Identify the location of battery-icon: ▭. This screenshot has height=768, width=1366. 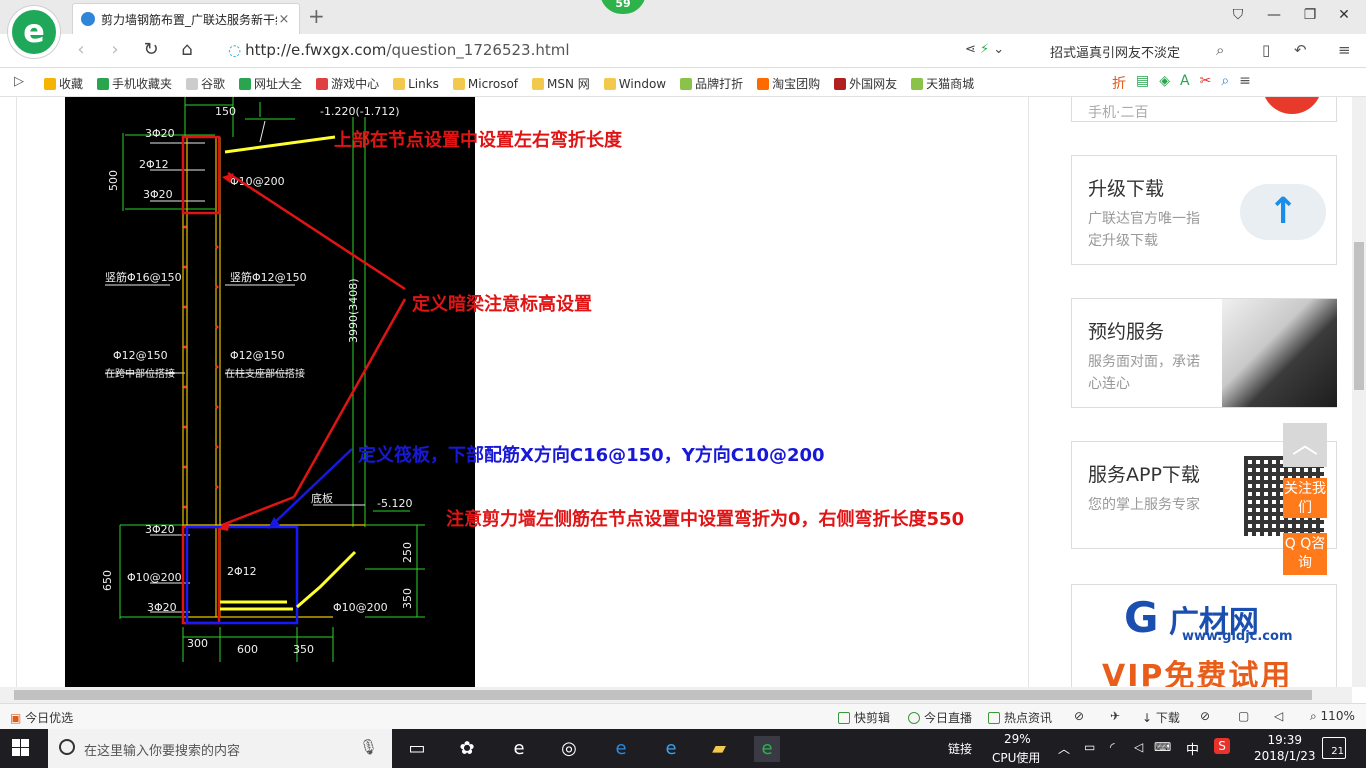
(1089, 747).